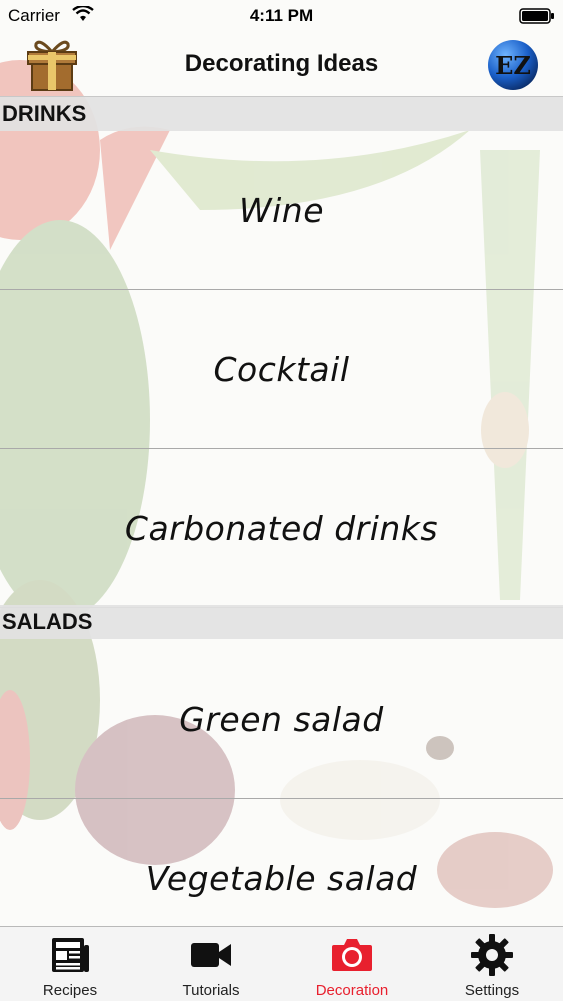 The height and width of the screenshot is (1001, 563). I want to click on gear-icon, so click(492, 955).